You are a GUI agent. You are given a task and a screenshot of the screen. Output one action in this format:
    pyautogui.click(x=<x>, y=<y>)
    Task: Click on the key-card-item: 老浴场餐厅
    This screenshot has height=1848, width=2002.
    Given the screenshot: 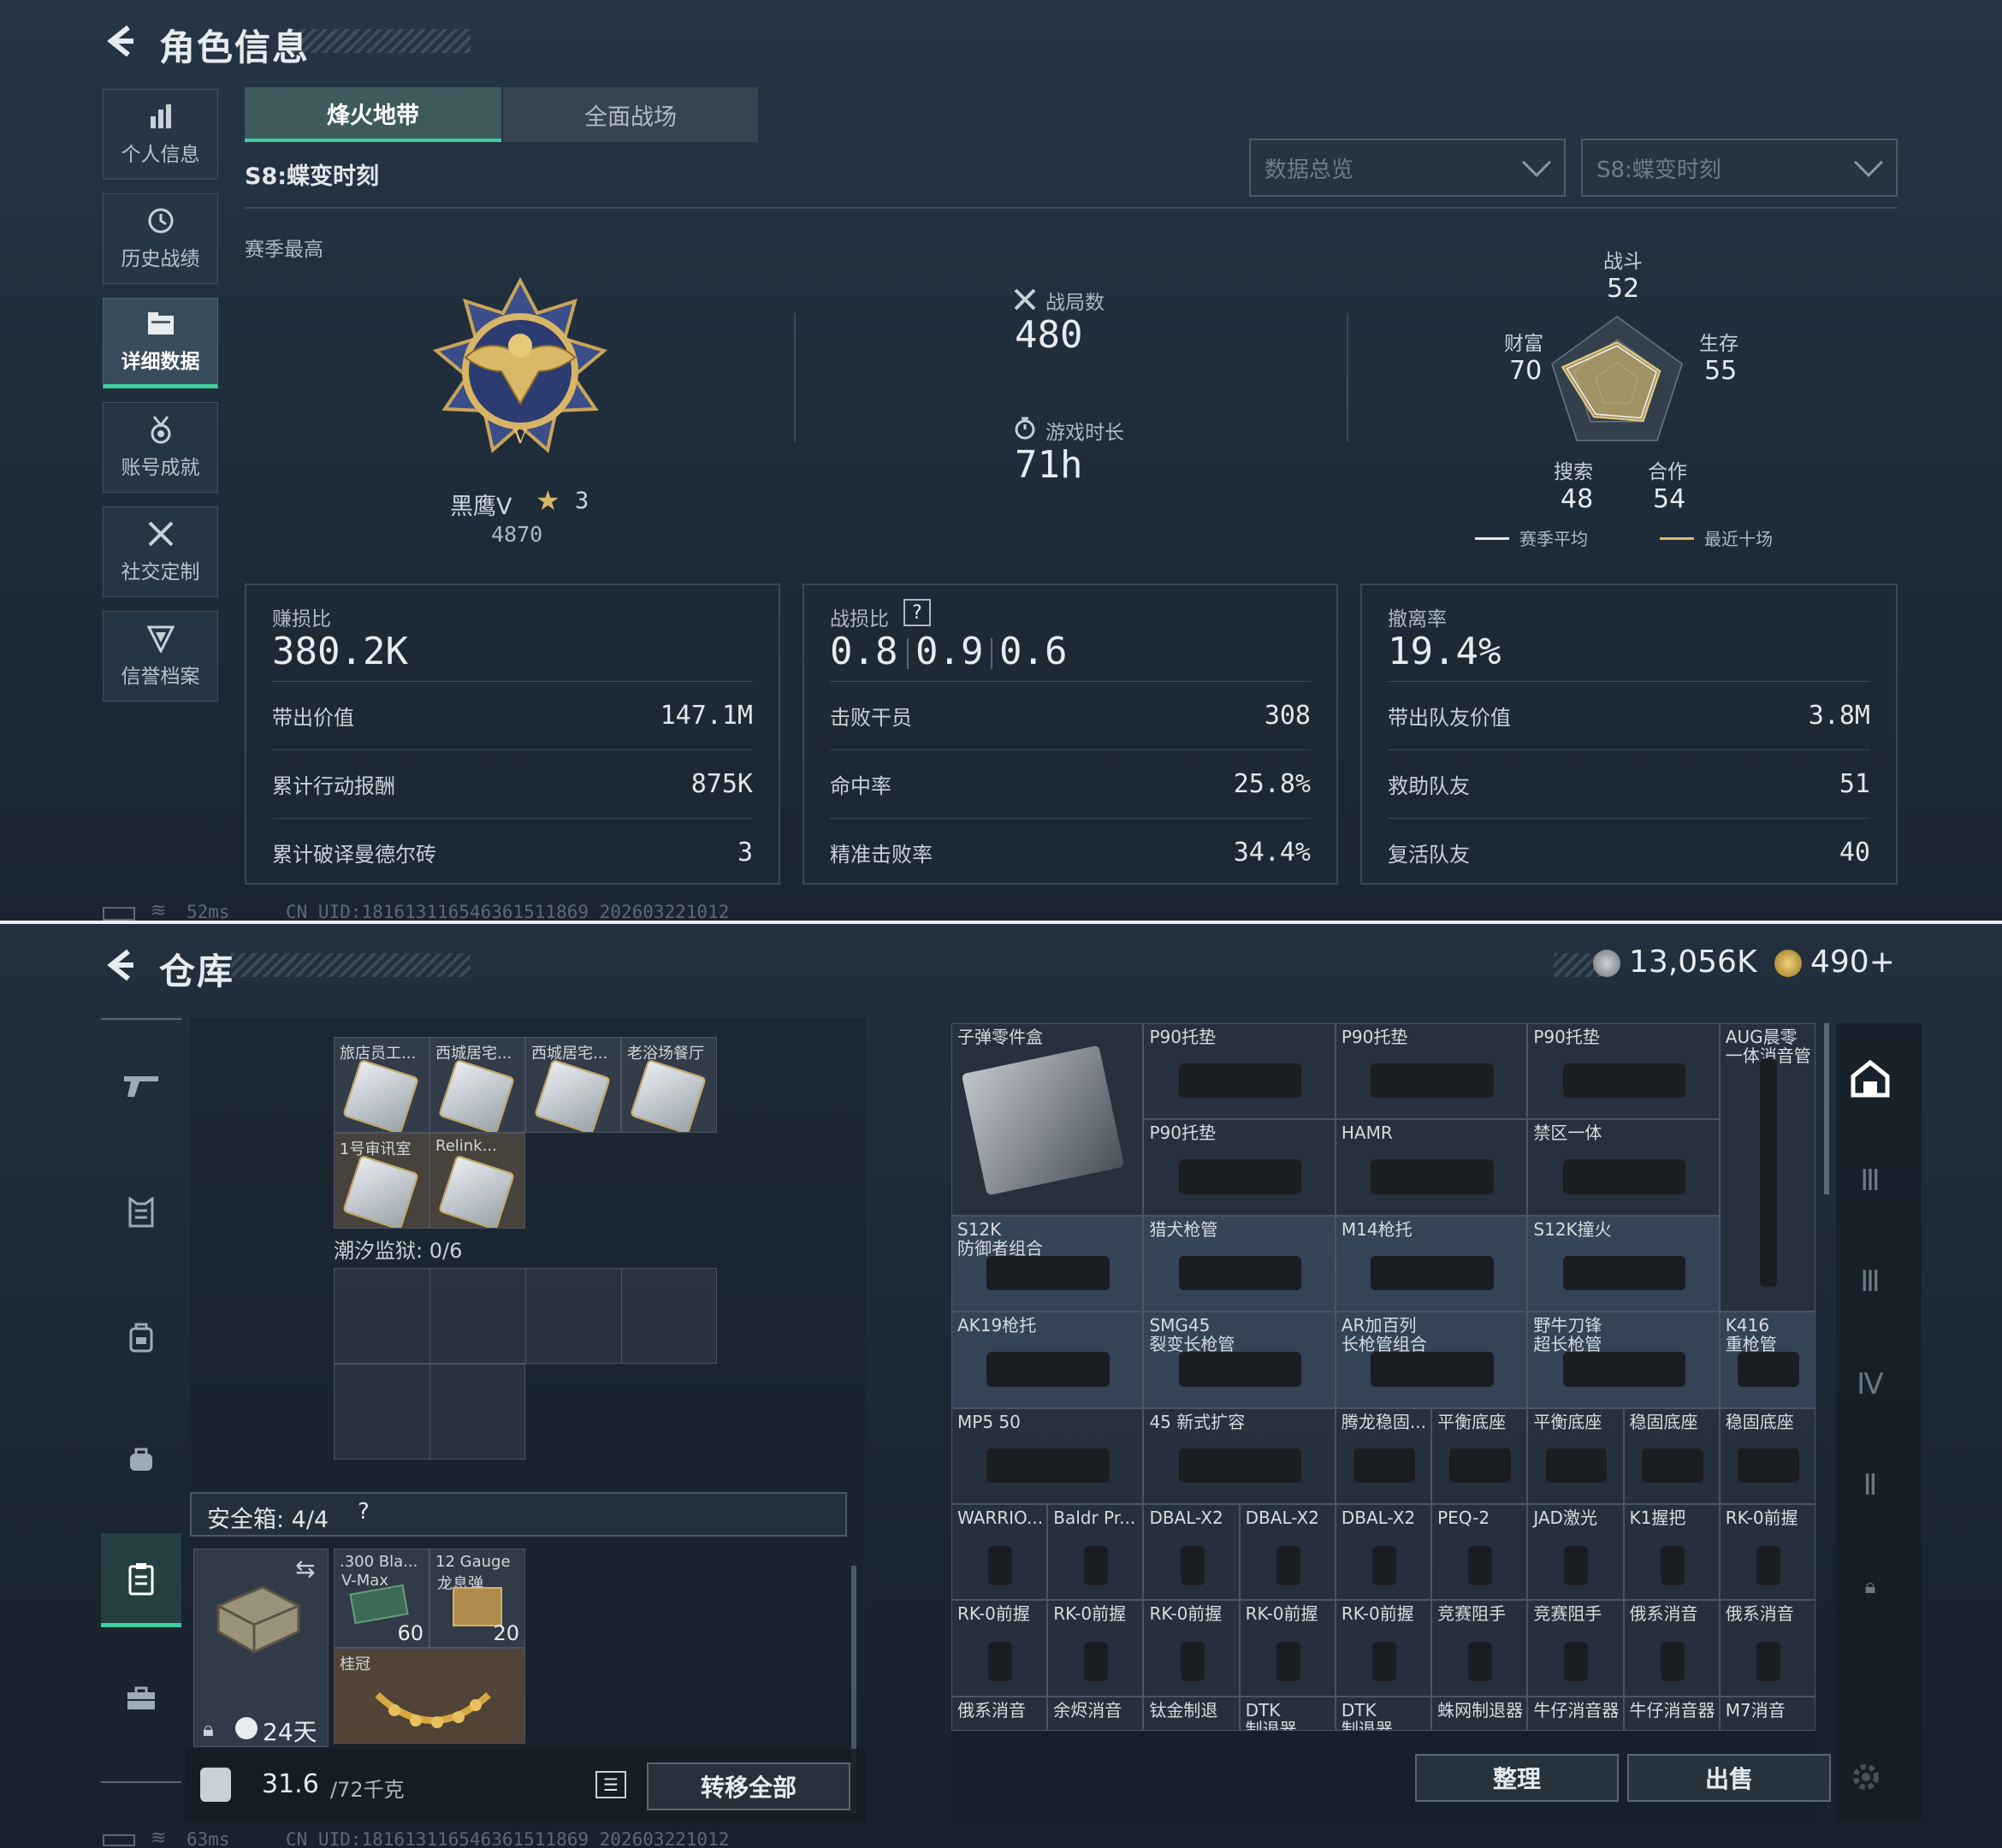 What is the action you would take?
    pyautogui.click(x=669, y=1085)
    